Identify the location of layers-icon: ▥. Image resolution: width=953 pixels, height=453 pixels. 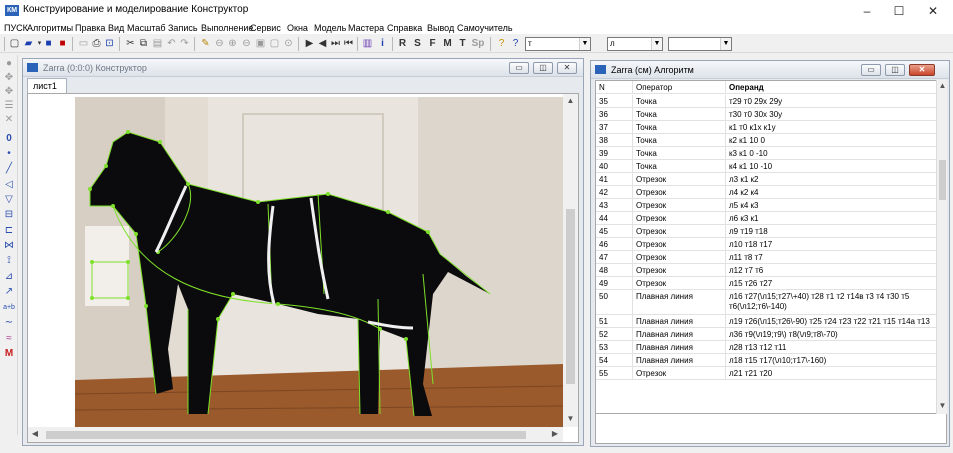
(367, 43).